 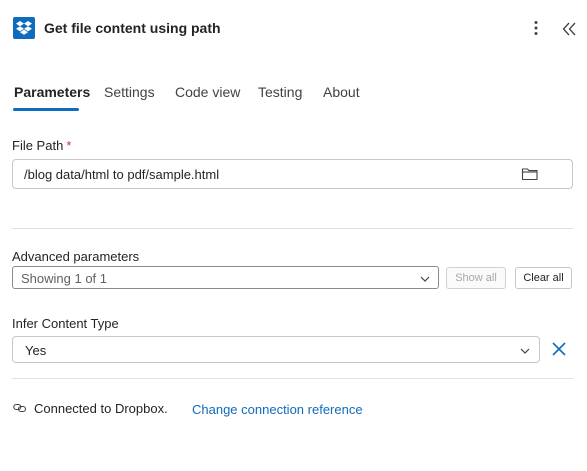 I want to click on advanced-parameters-dropdown: Showing 1 of 1, so click(x=225, y=277).